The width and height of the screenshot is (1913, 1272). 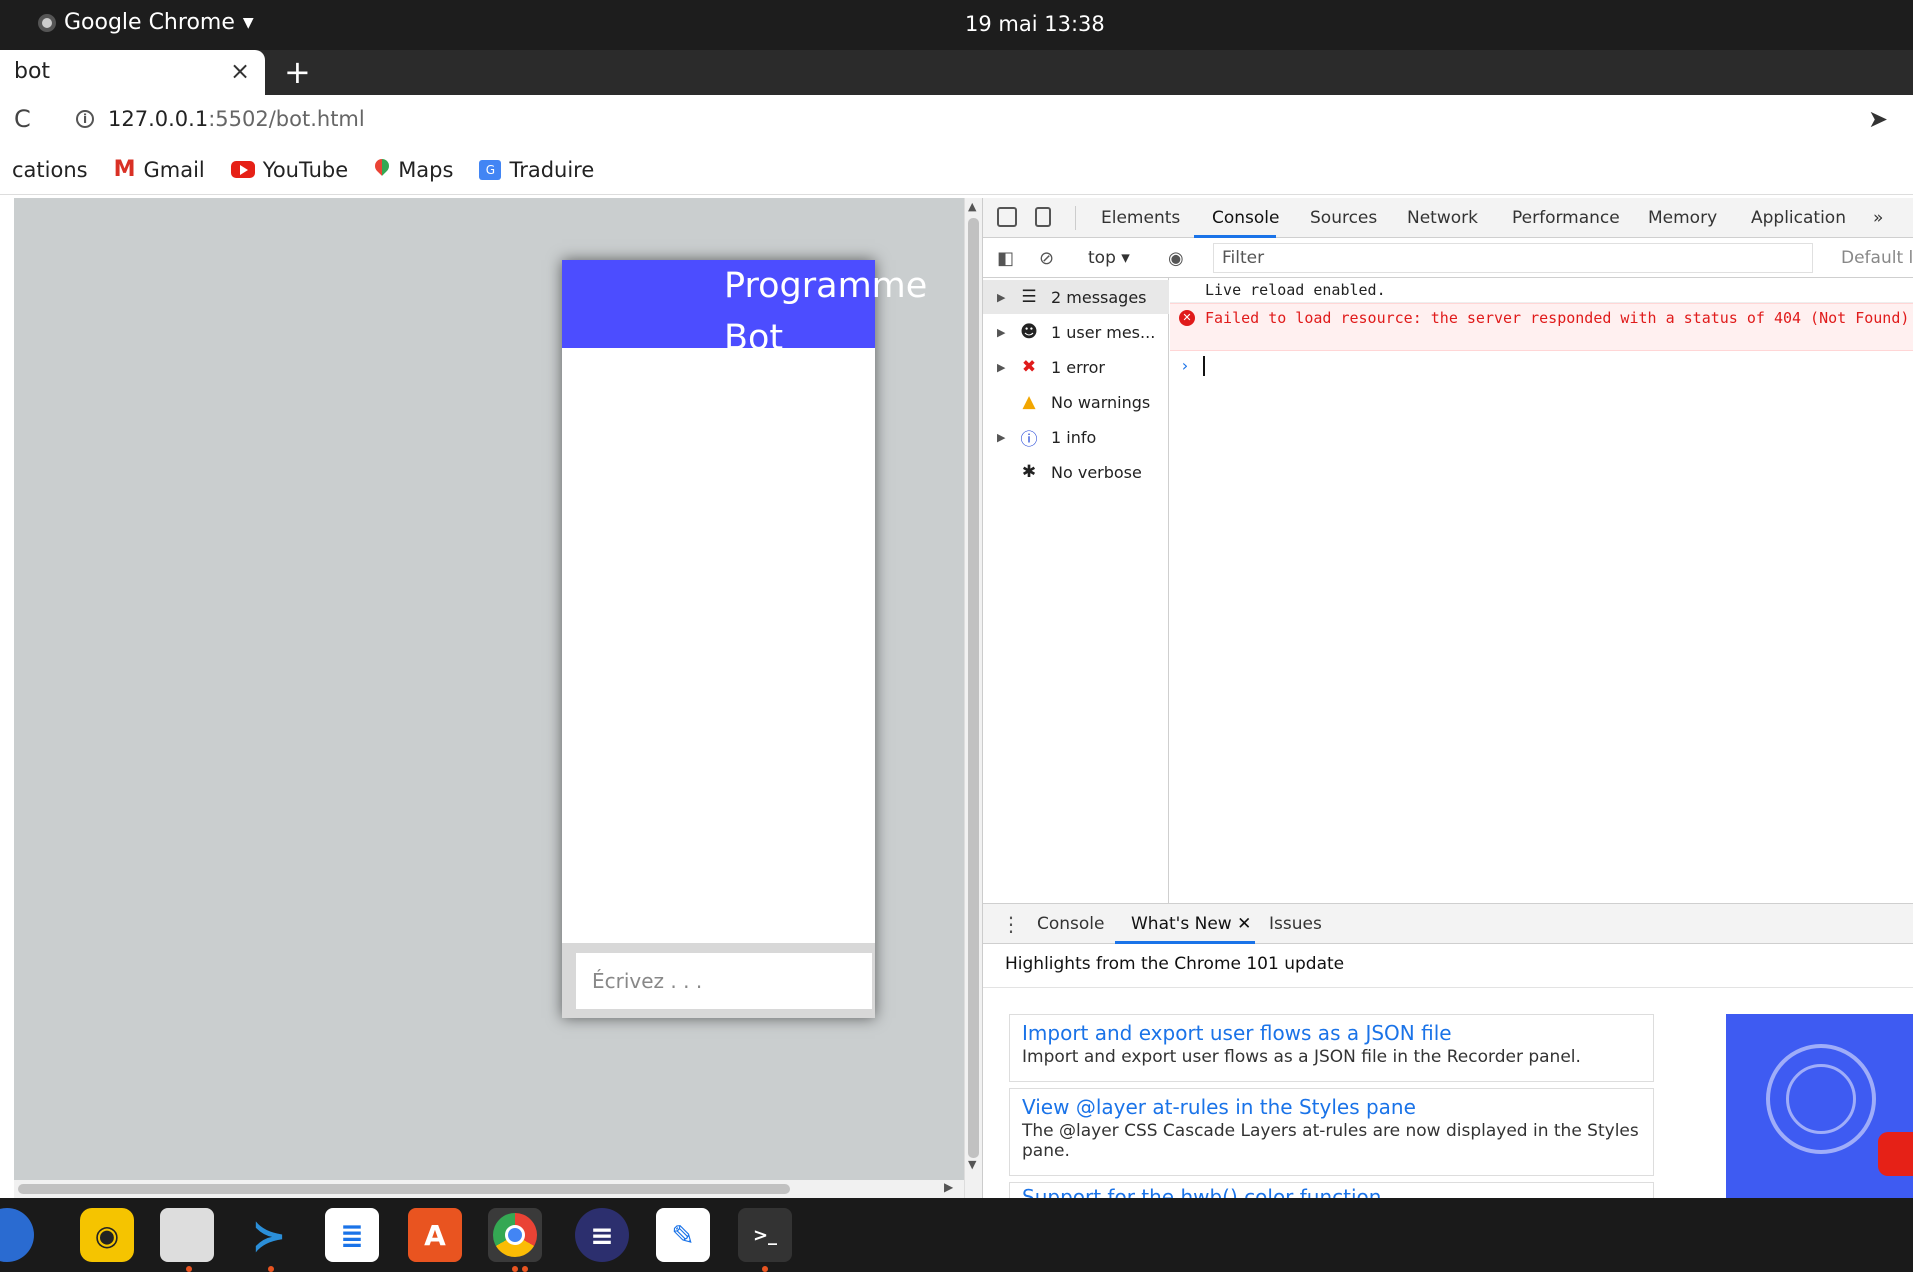 I want to click on tab-console: Console, so click(x=1246, y=218).